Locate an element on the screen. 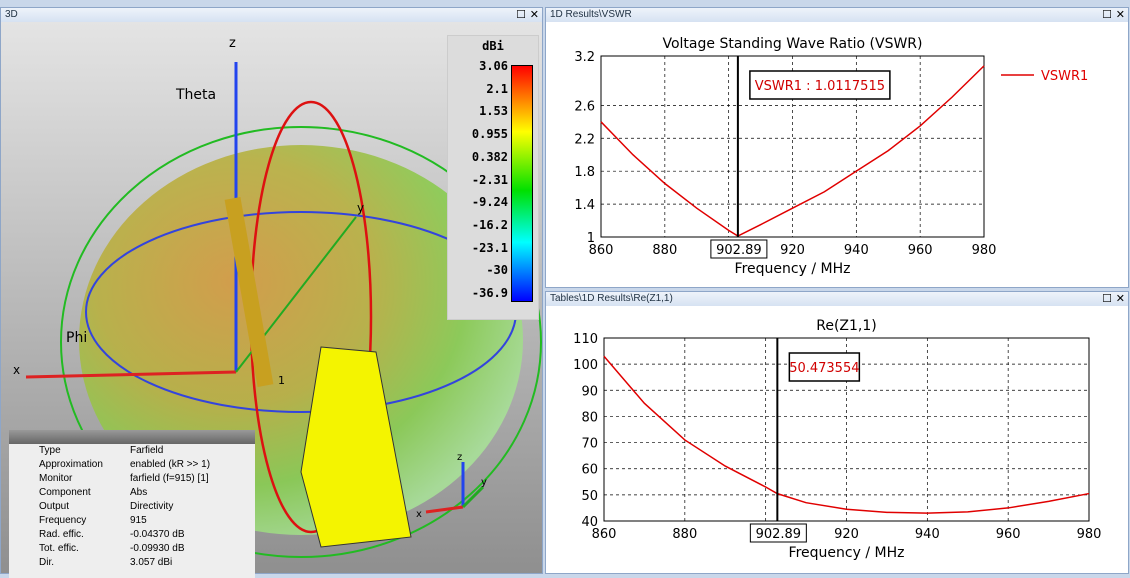 This screenshot has height=578, width=1130. info-row: OutputDirectivity is located at coordinates (132, 507).